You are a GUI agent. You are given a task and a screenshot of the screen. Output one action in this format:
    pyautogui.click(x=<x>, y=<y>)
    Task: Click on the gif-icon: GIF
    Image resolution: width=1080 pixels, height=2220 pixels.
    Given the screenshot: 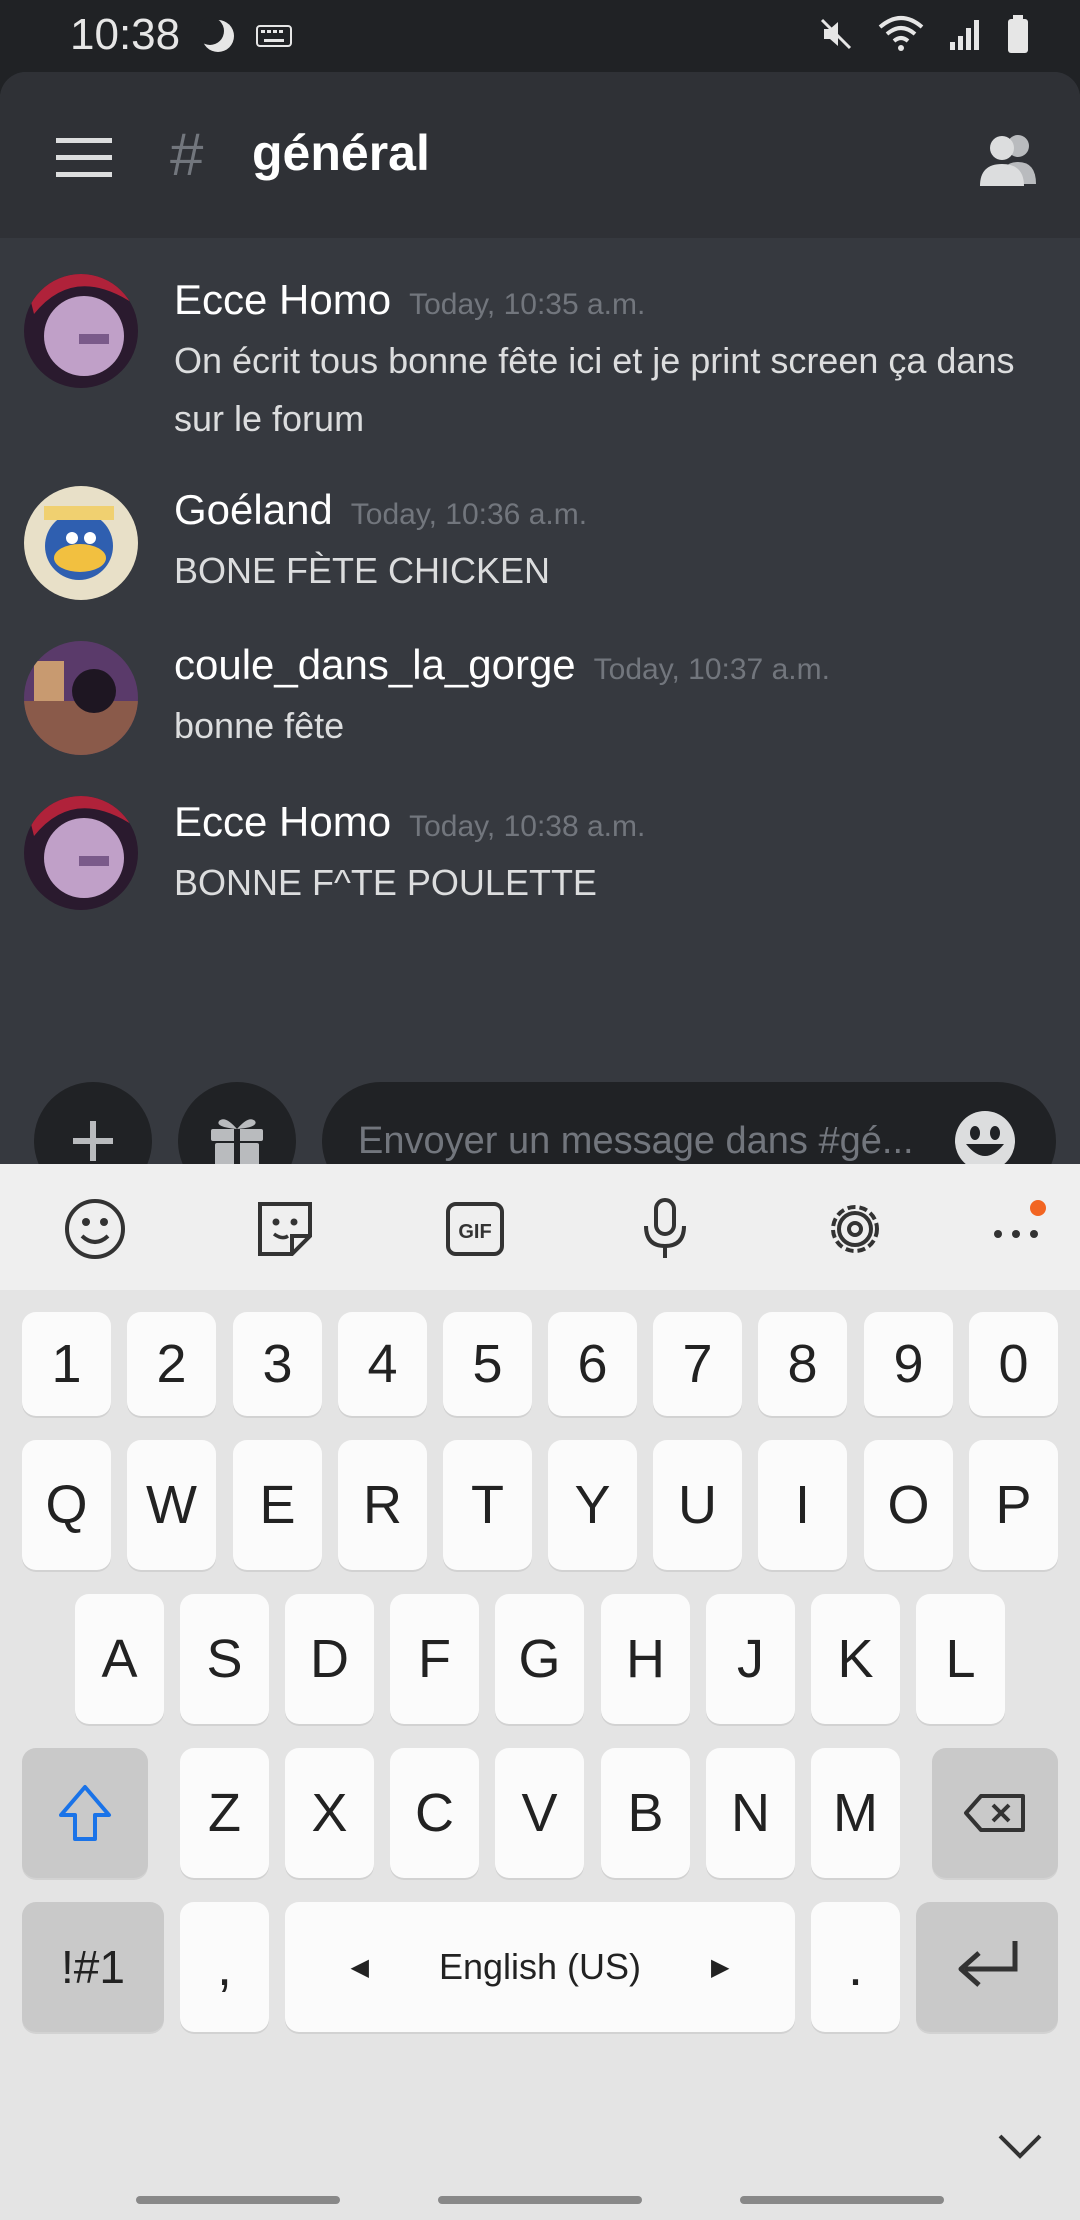 What is the action you would take?
    pyautogui.click(x=475, y=1229)
    